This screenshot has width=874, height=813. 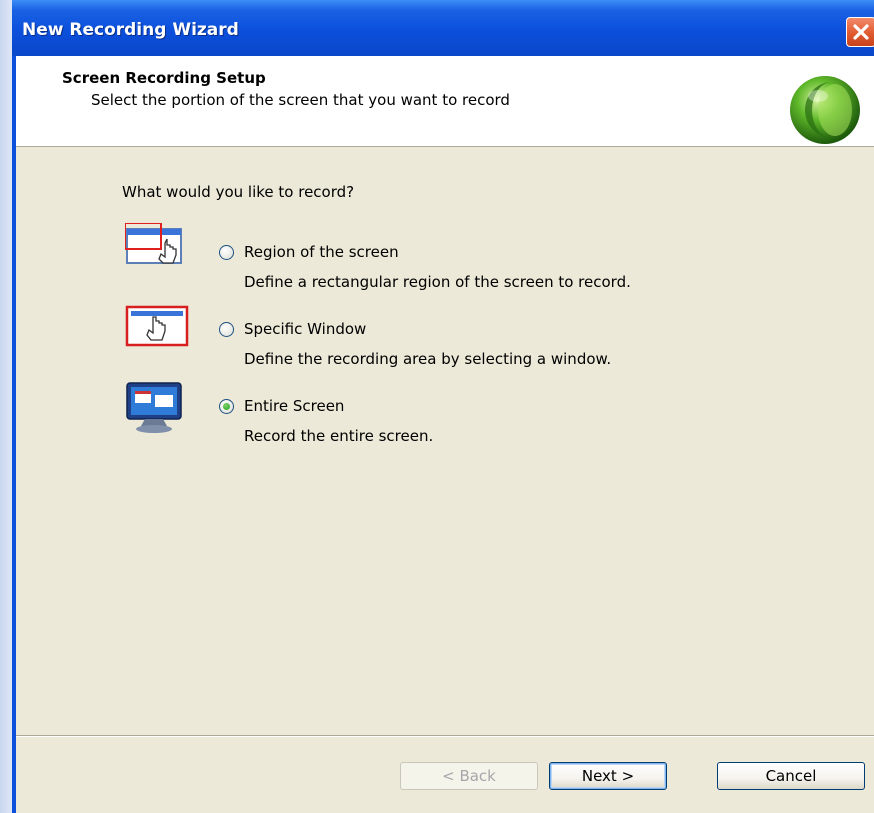 I want to click on option-window-label: Specific Window, so click(x=305, y=329).